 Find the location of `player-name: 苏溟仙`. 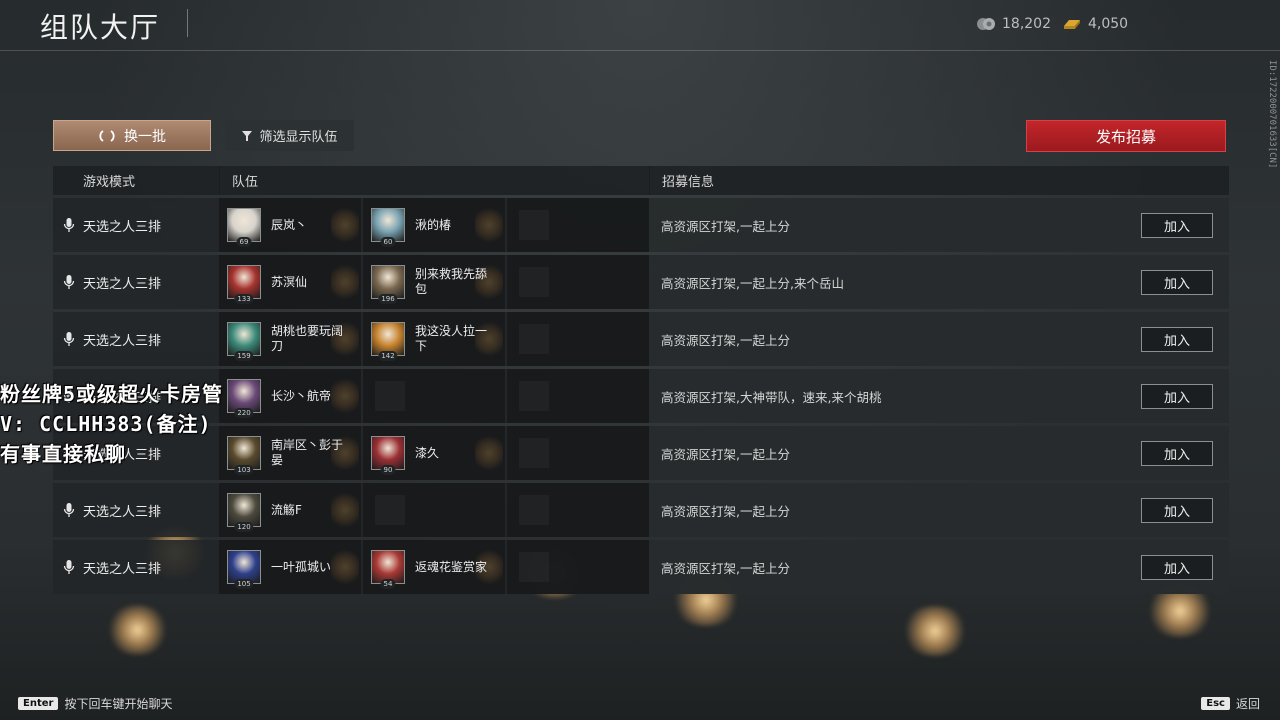

player-name: 苏溟仙 is located at coordinates (289, 281).